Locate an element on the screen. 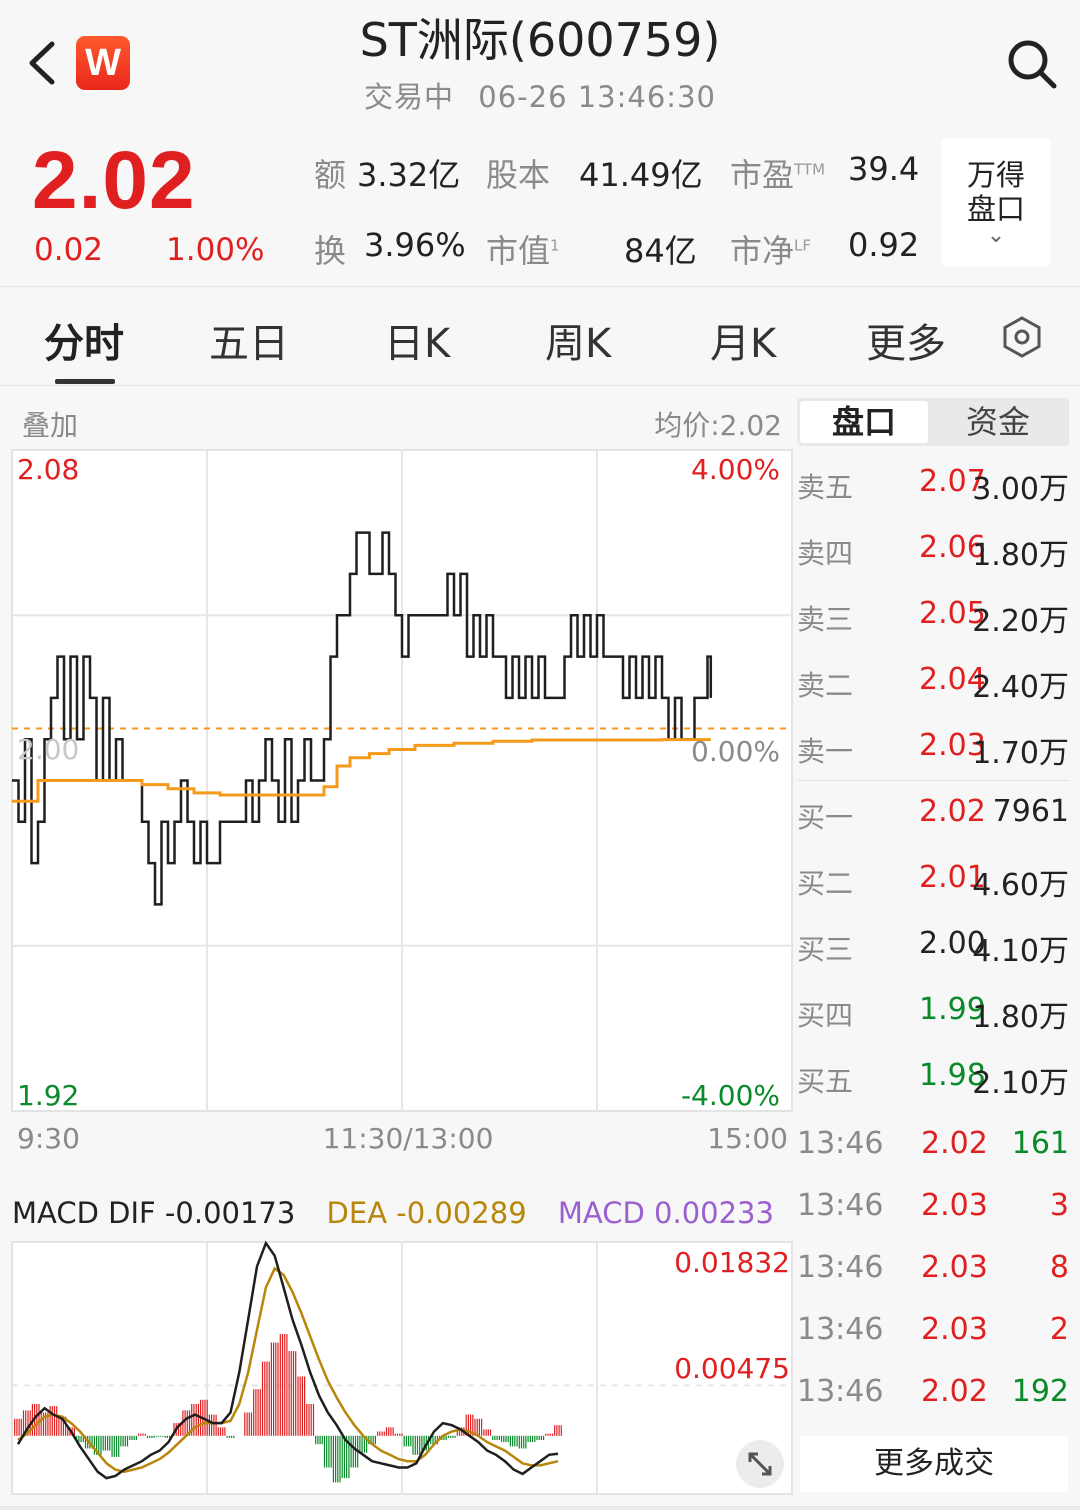 The height and width of the screenshot is (1510, 1080). ob-volume: 7961 is located at coordinates (1030, 811).